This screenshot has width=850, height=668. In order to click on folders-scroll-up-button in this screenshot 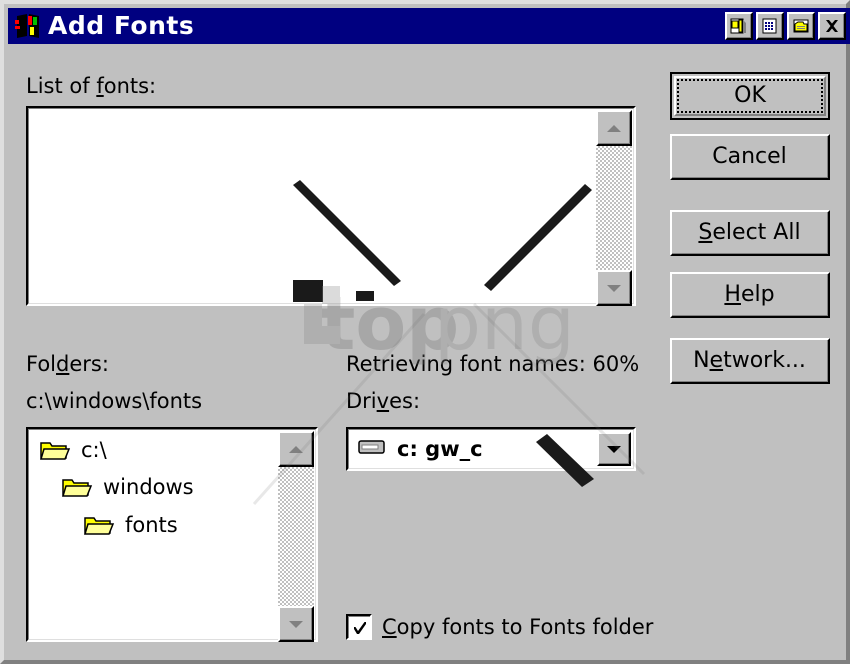, I will do `click(296, 449)`.